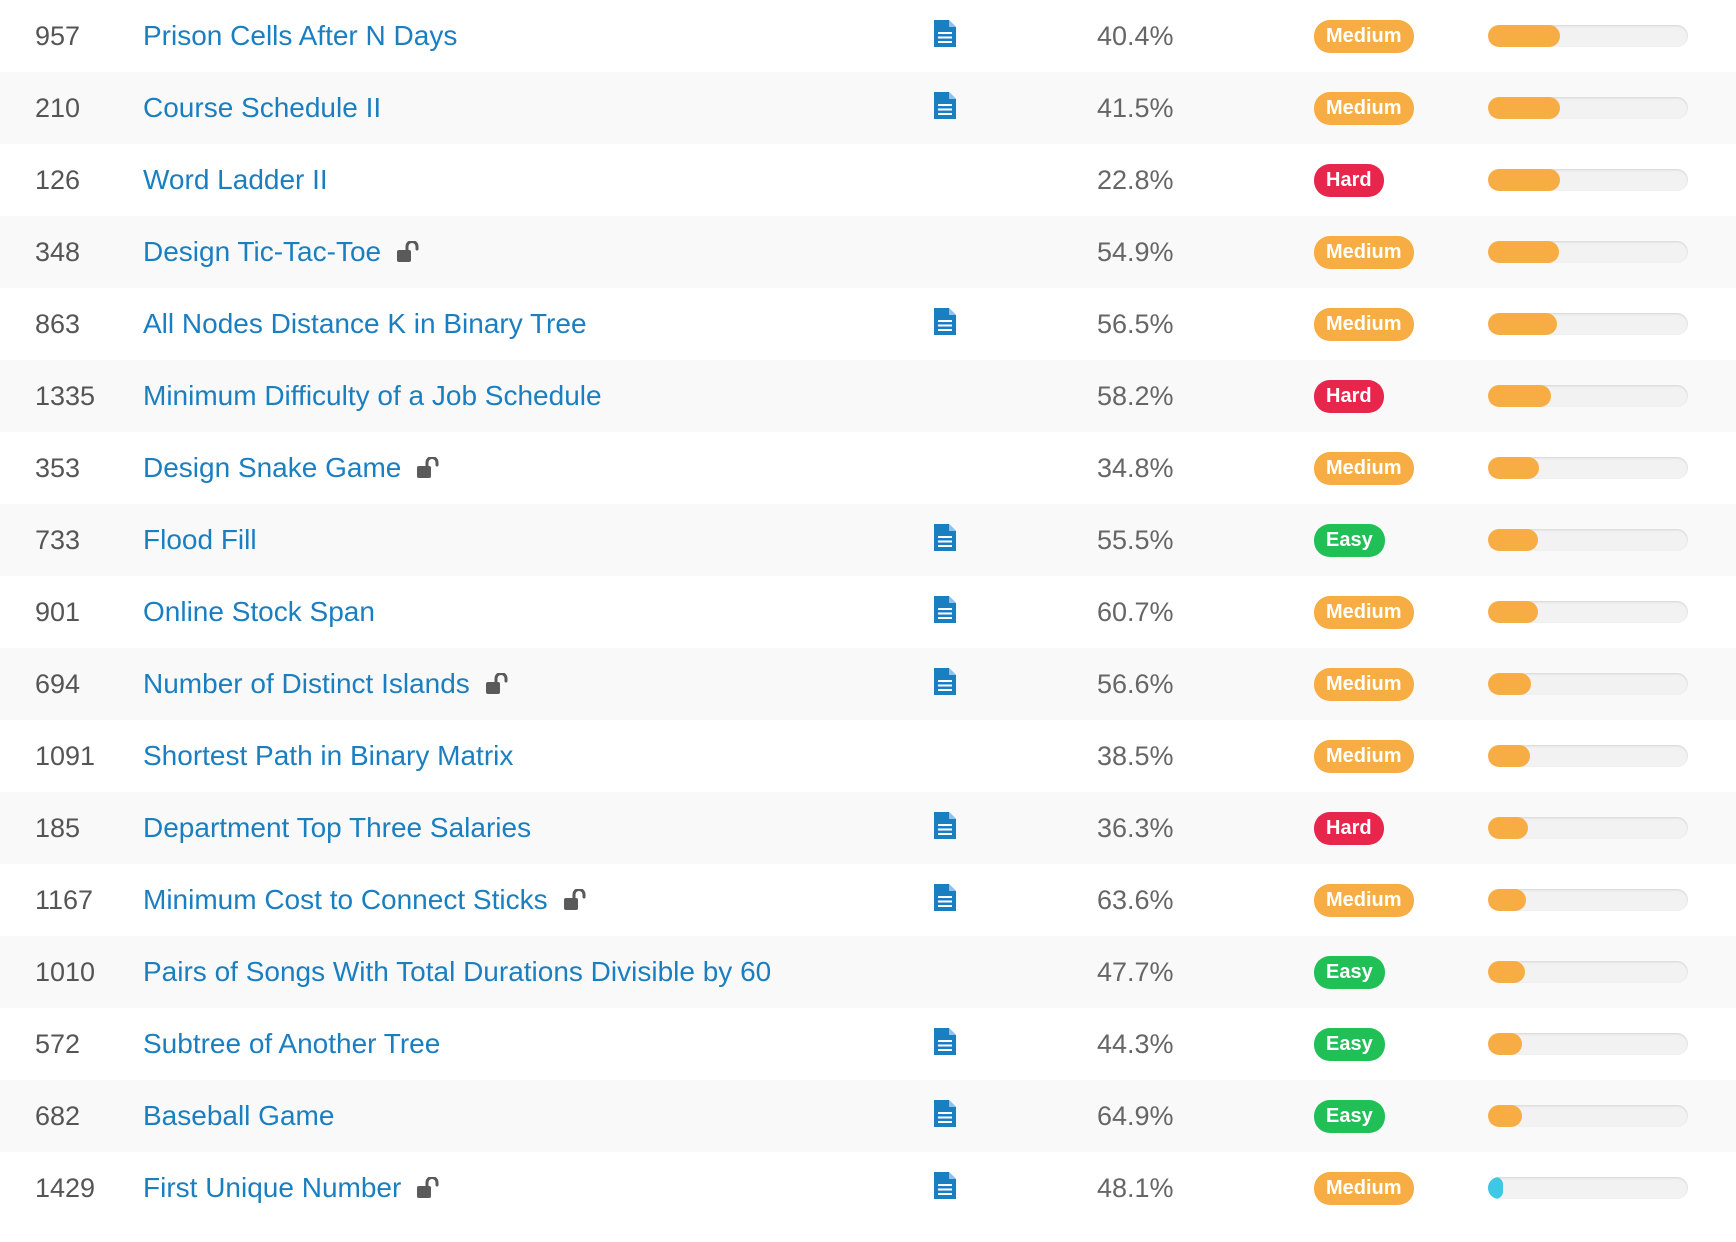  Describe the element at coordinates (337, 828) in the screenshot. I see `problem-title-link: Department Top Three Salaries` at that location.